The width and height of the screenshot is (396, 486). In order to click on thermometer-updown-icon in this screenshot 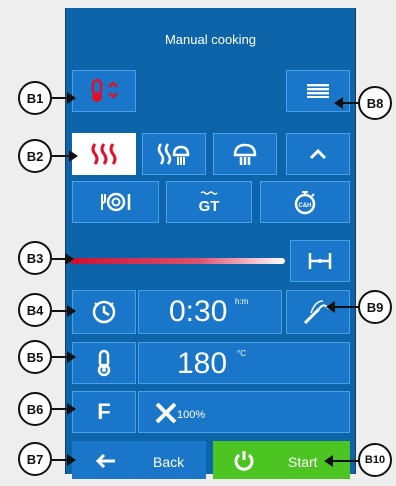, I will do `click(104, 90)`.